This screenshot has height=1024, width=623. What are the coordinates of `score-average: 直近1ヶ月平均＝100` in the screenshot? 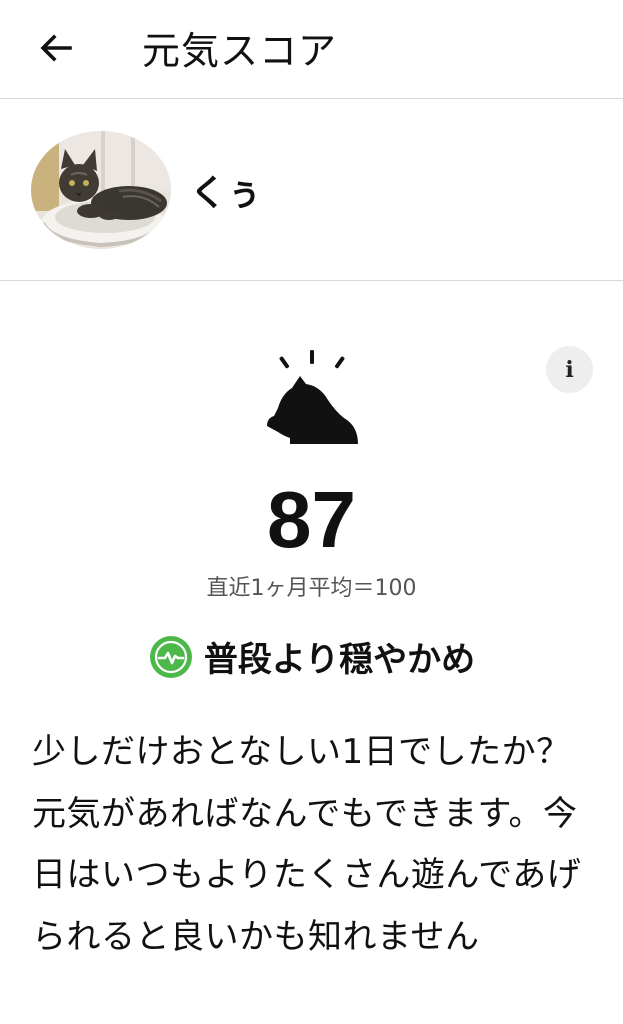 It's located at (311, 588).